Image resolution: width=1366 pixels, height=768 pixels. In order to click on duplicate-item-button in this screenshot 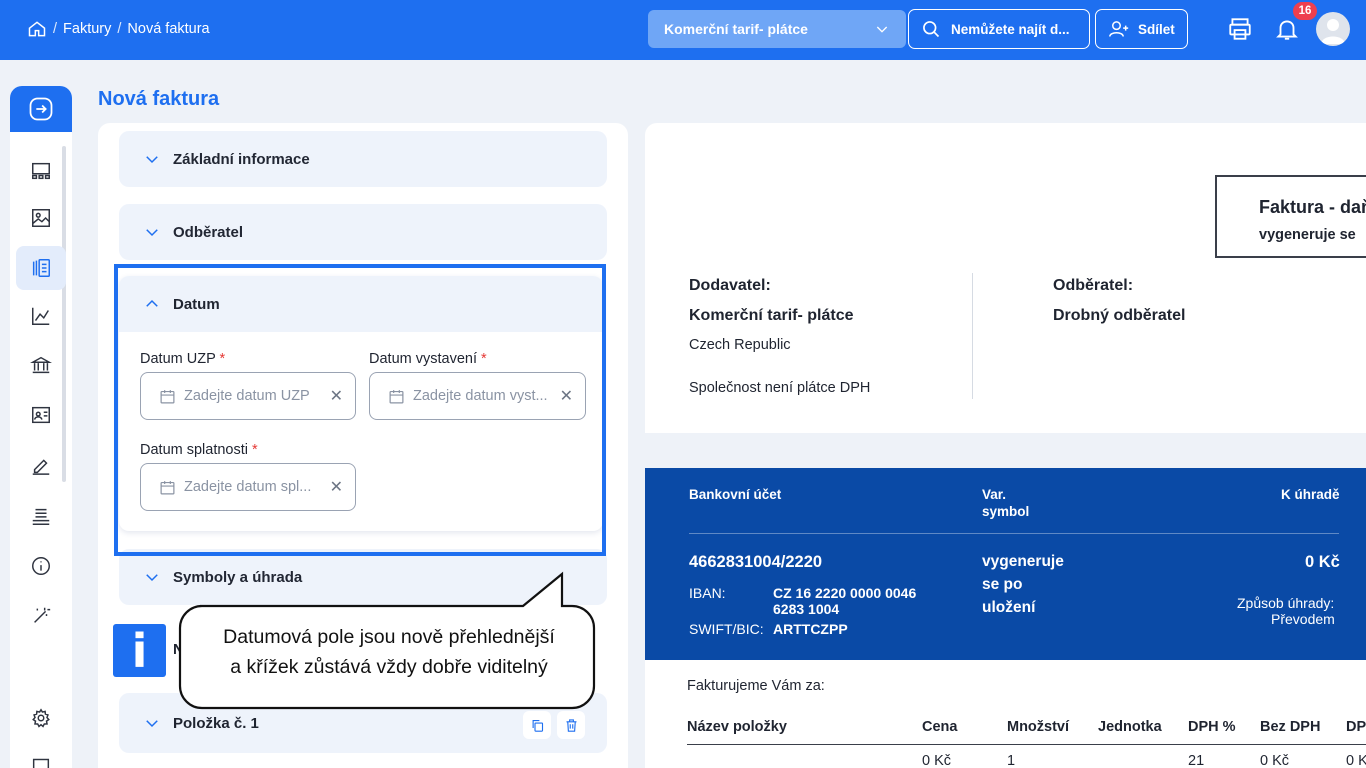, I will do `click(537, 725)`.